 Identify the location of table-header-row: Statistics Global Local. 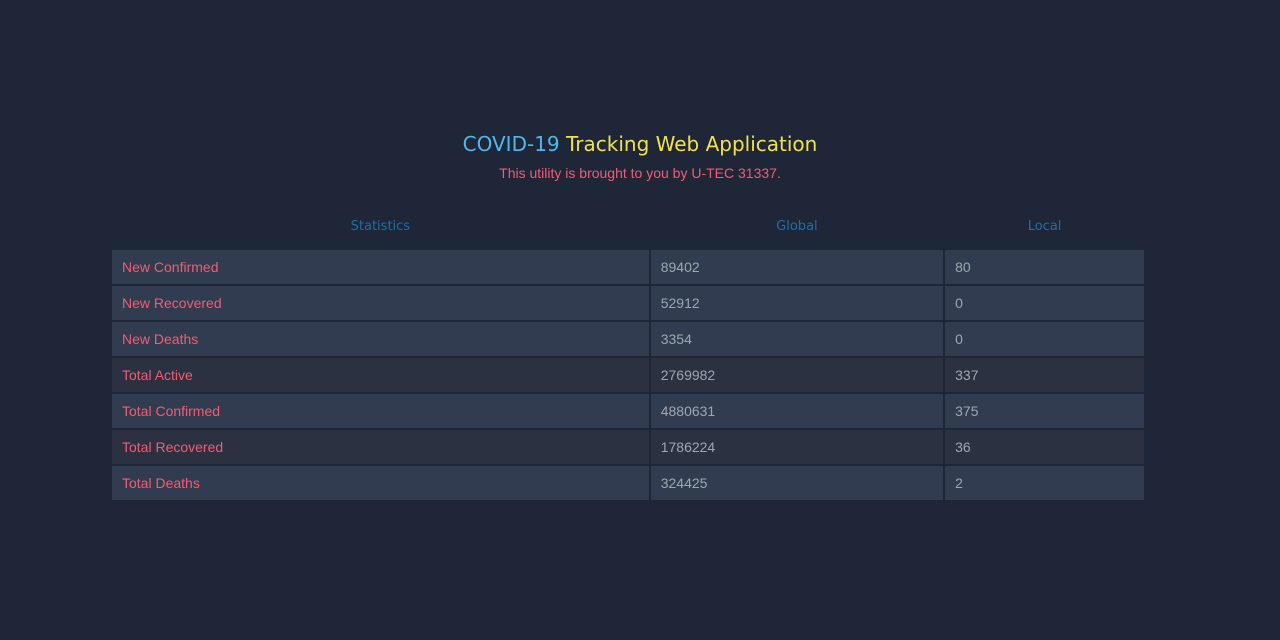
(628, 231).